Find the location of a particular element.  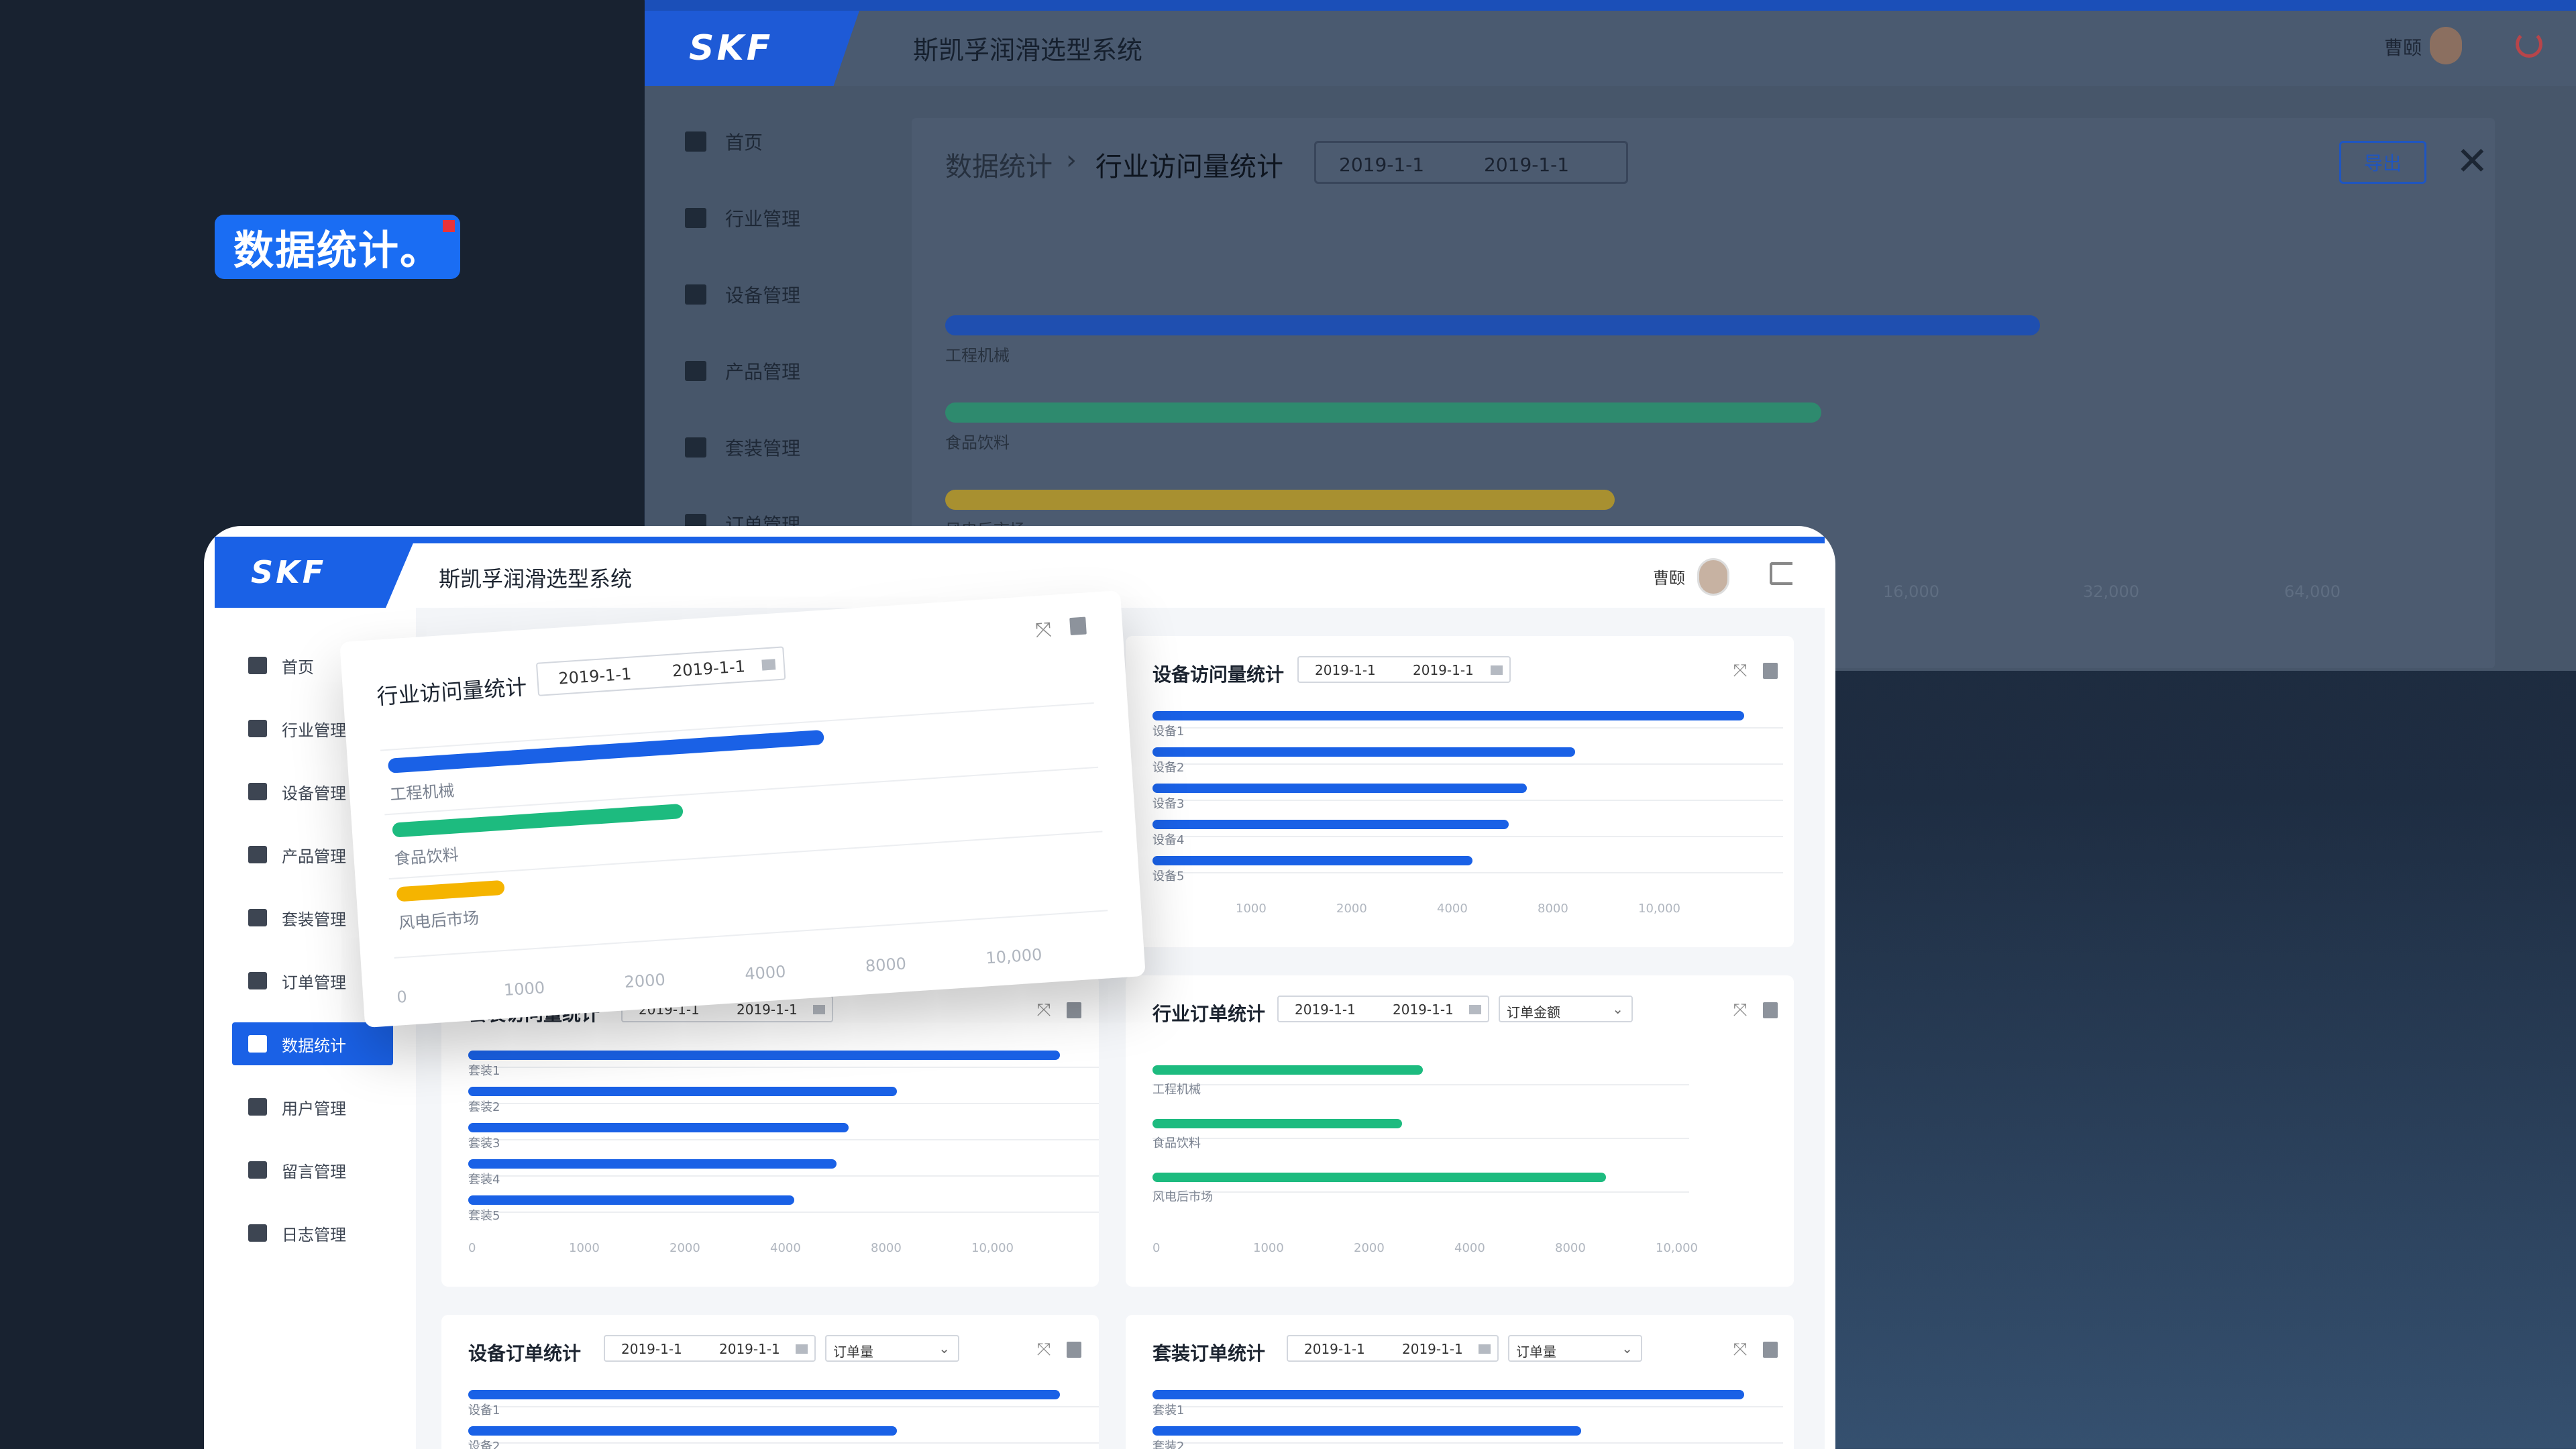

sidebar-item: 套装管理 is located at coordinates (742, 447).